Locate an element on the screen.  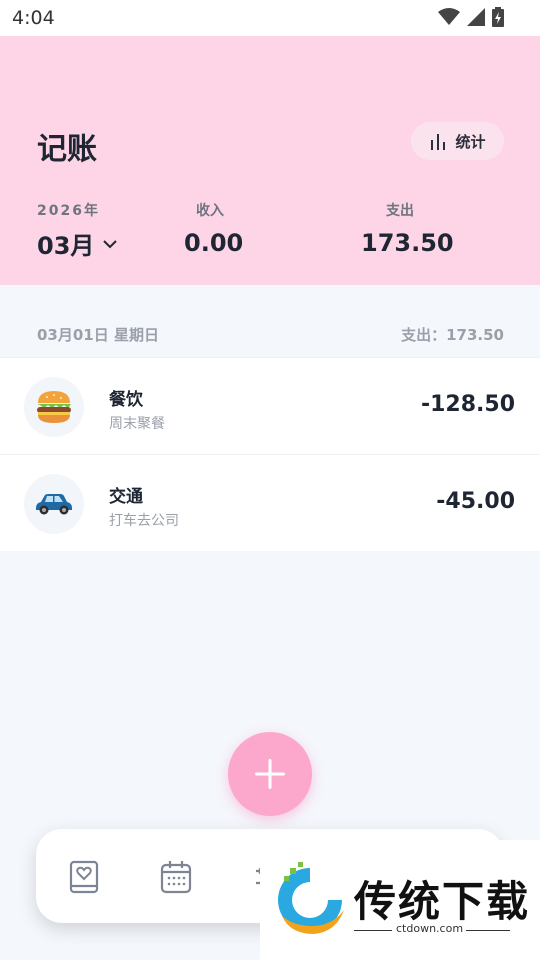
expense-value: 173.50 is located at coordinates (407, 243).